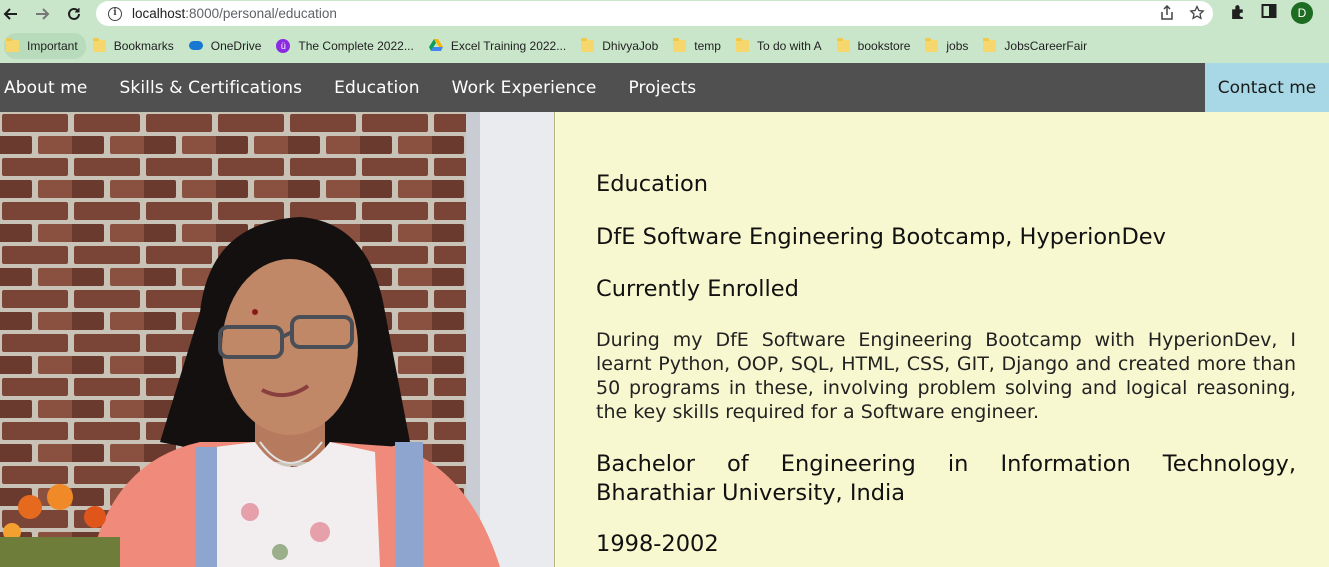 The width and height of the screenshot is (1329, 567). I want to click on side-panel-icon, so click(1269, 13).